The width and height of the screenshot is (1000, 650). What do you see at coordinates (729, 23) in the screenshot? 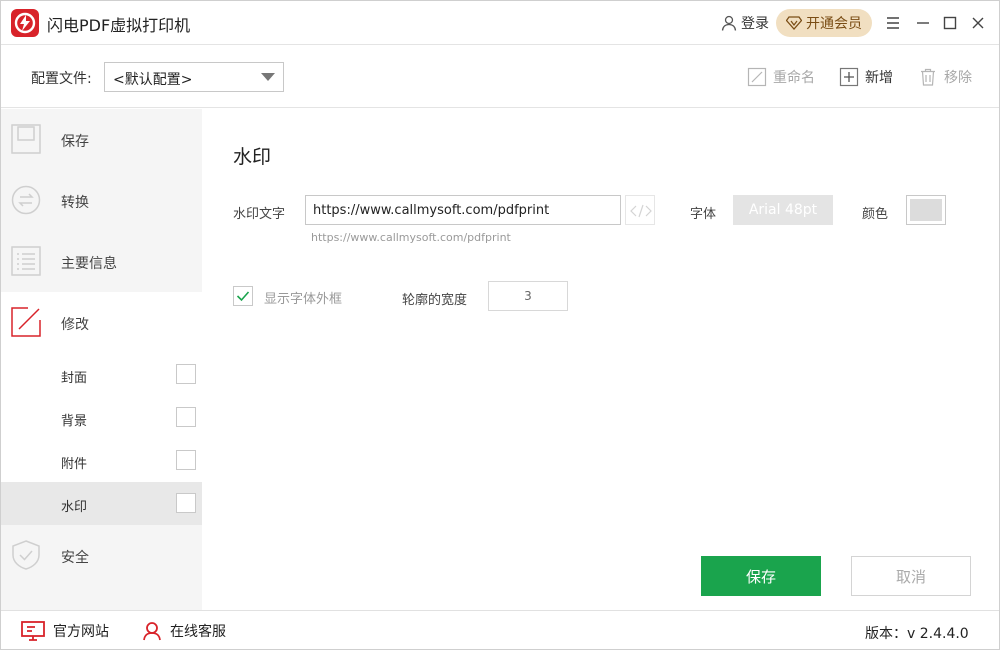
I see `user-icon` at bounding box center [729, 23].